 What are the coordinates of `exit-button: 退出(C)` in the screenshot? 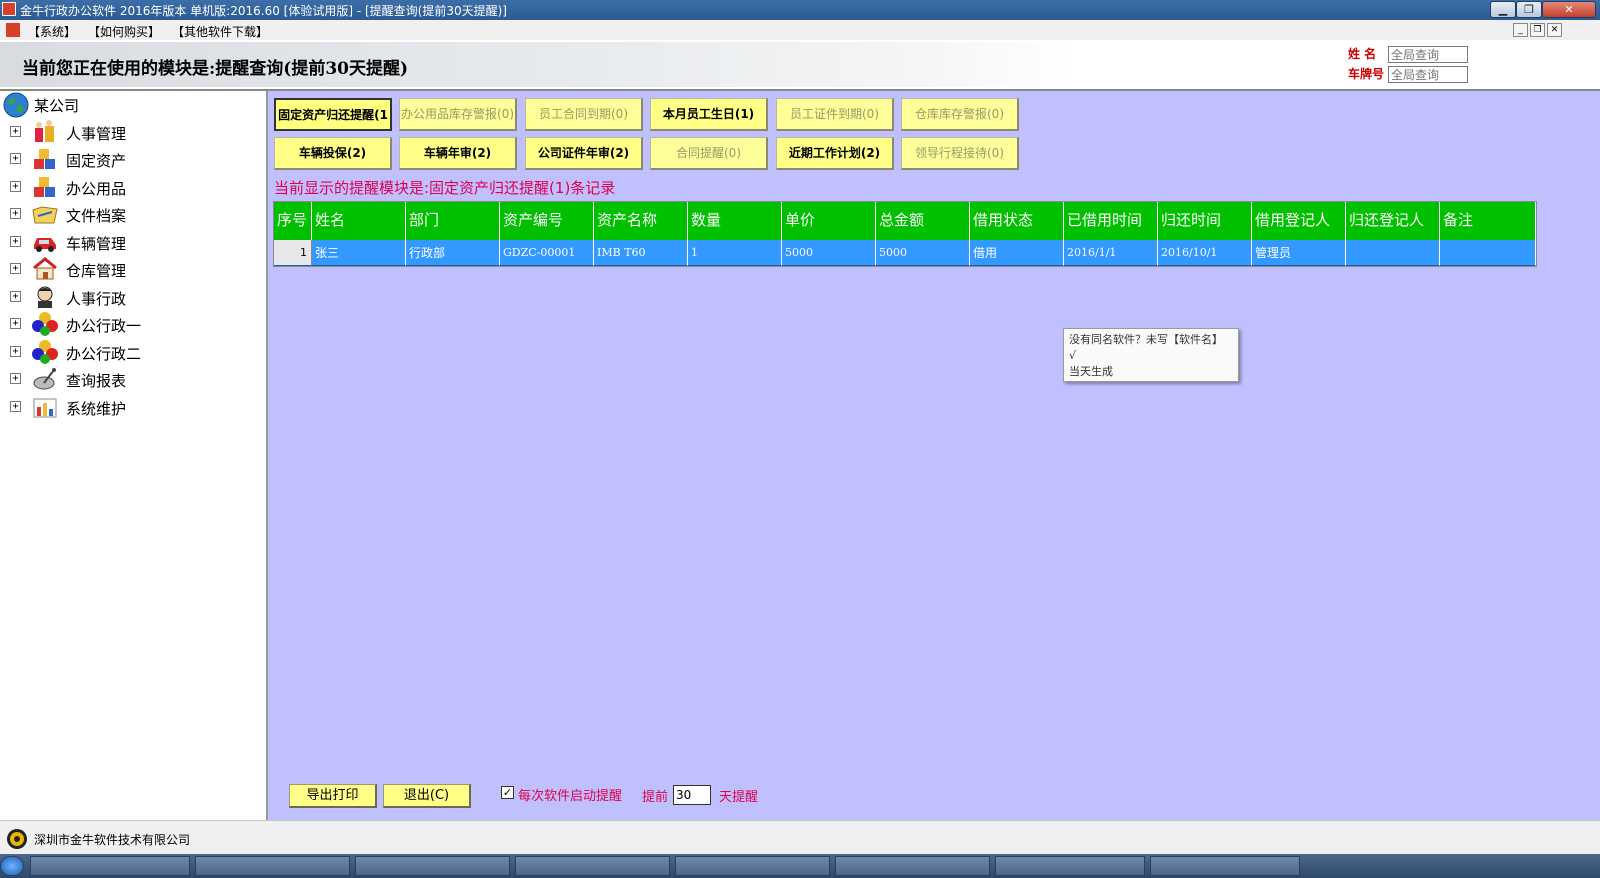 It's located at (427, 796).